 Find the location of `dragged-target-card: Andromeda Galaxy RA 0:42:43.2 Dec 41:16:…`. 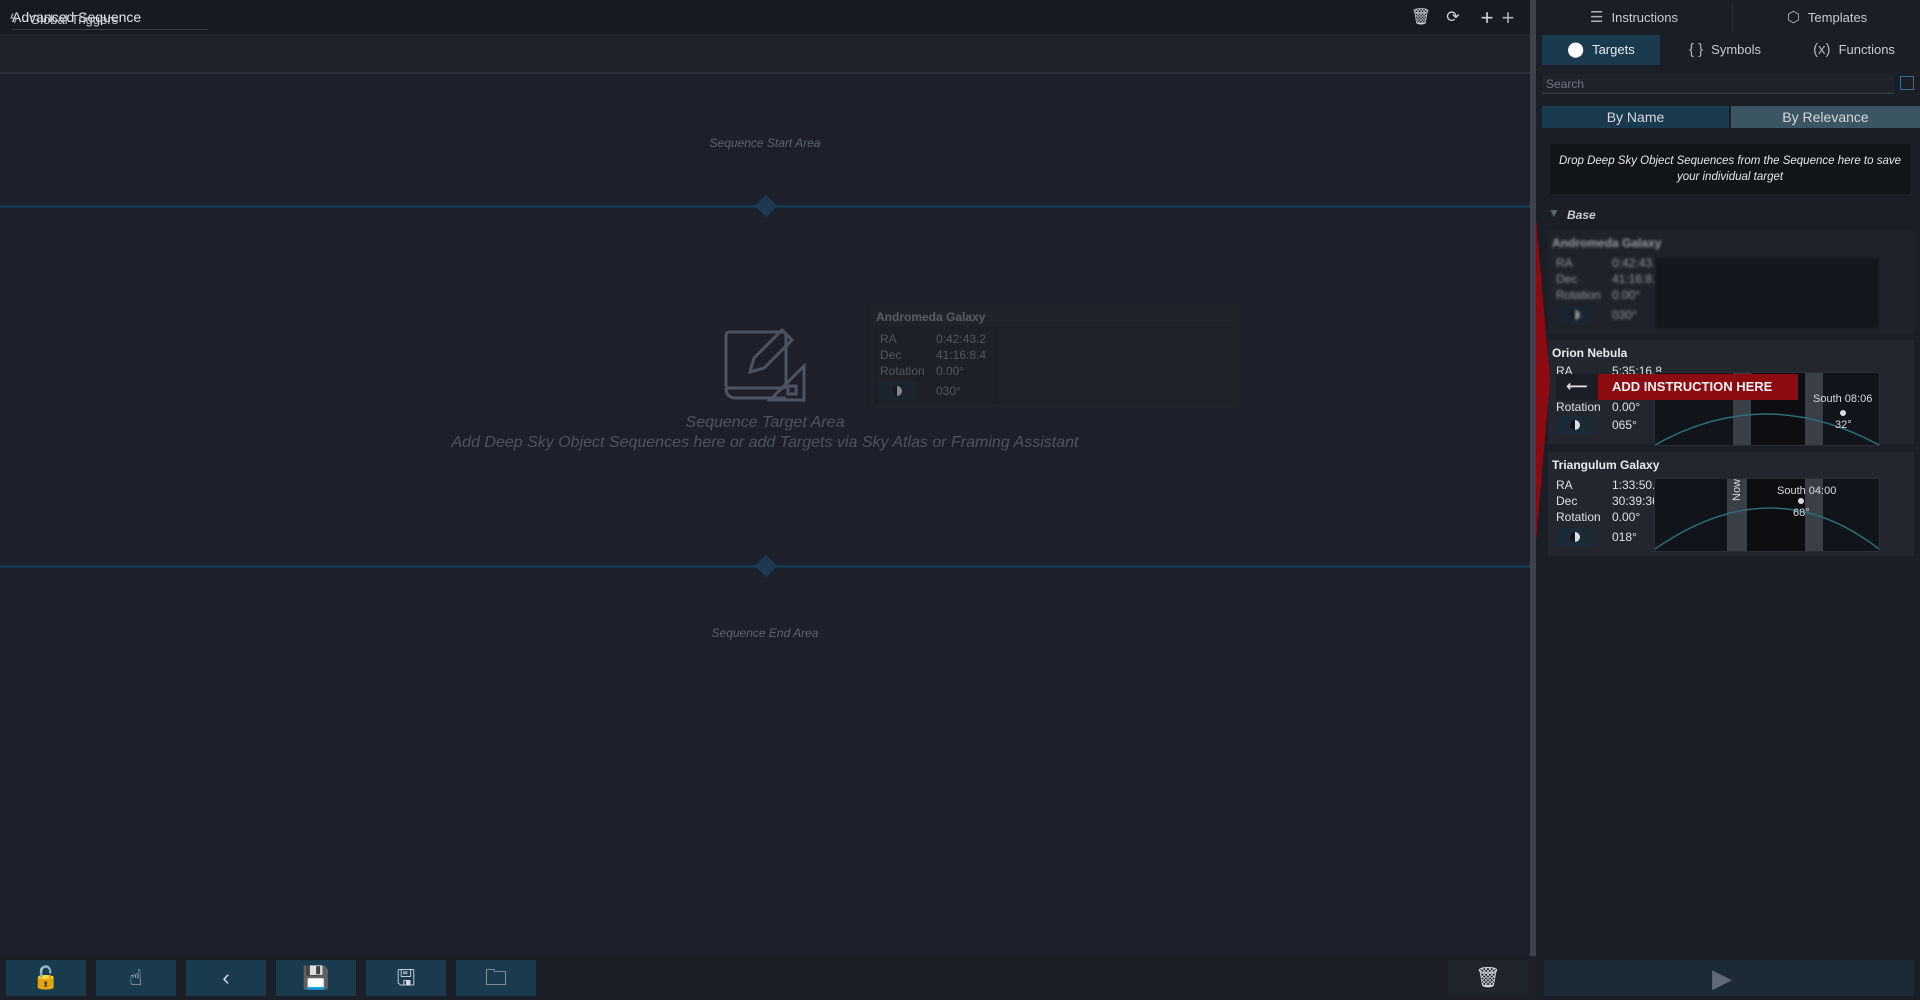

dragged-target-card: Andromeda Galaxy RA 0:42:43.2 Dec 41:16:… is located at coordinates (1055, 356).